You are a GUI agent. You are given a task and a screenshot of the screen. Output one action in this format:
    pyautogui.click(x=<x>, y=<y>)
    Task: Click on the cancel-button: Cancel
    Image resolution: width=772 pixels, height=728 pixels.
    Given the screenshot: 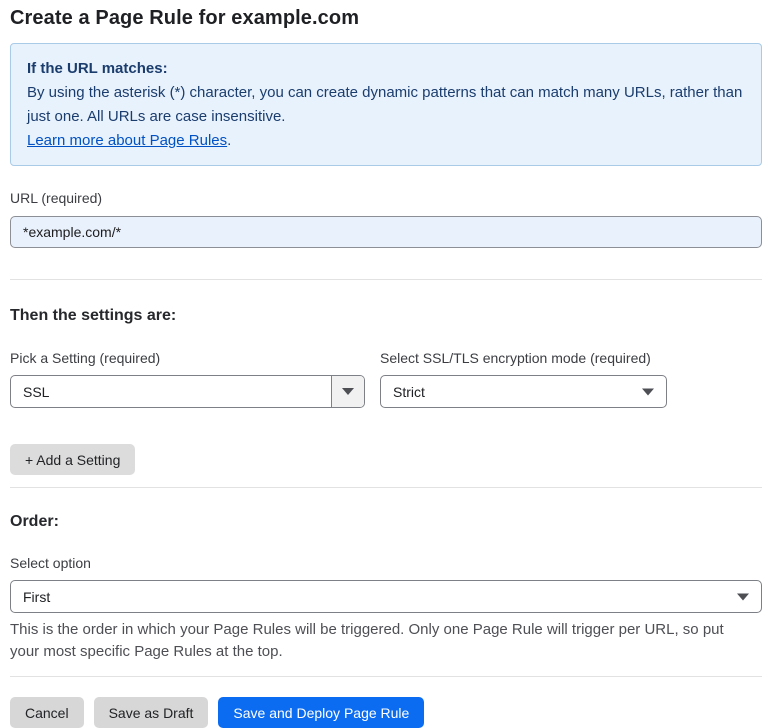 What is the action you would take?
    pyautogui.click(x=47, y=712)
    